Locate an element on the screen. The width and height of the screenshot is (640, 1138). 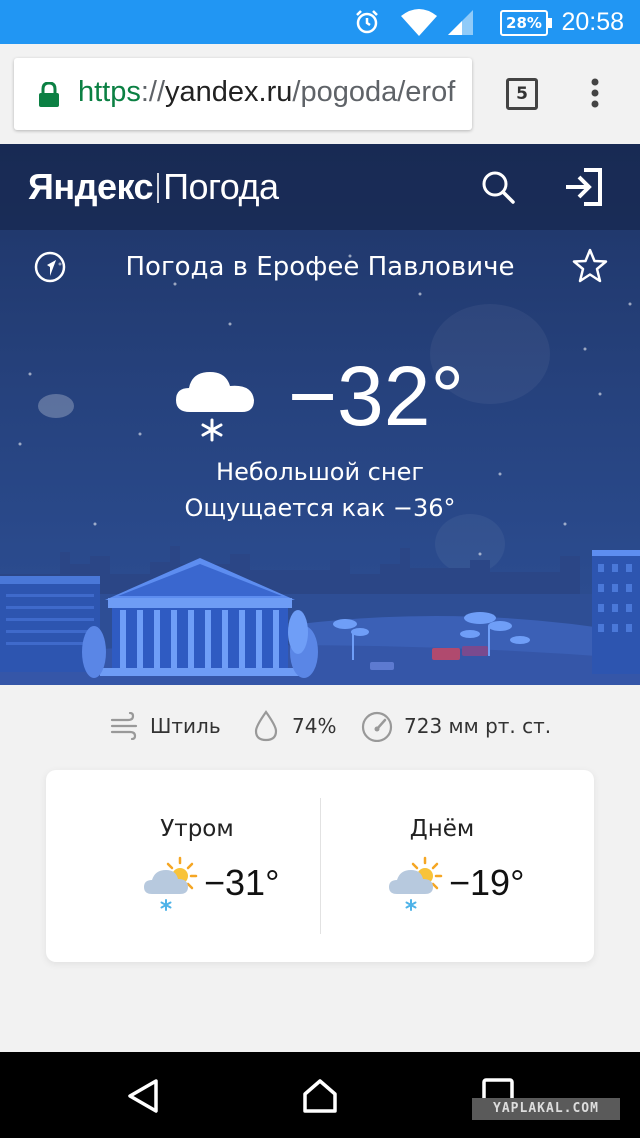
back-icon is located at coordinates (143, 1096).